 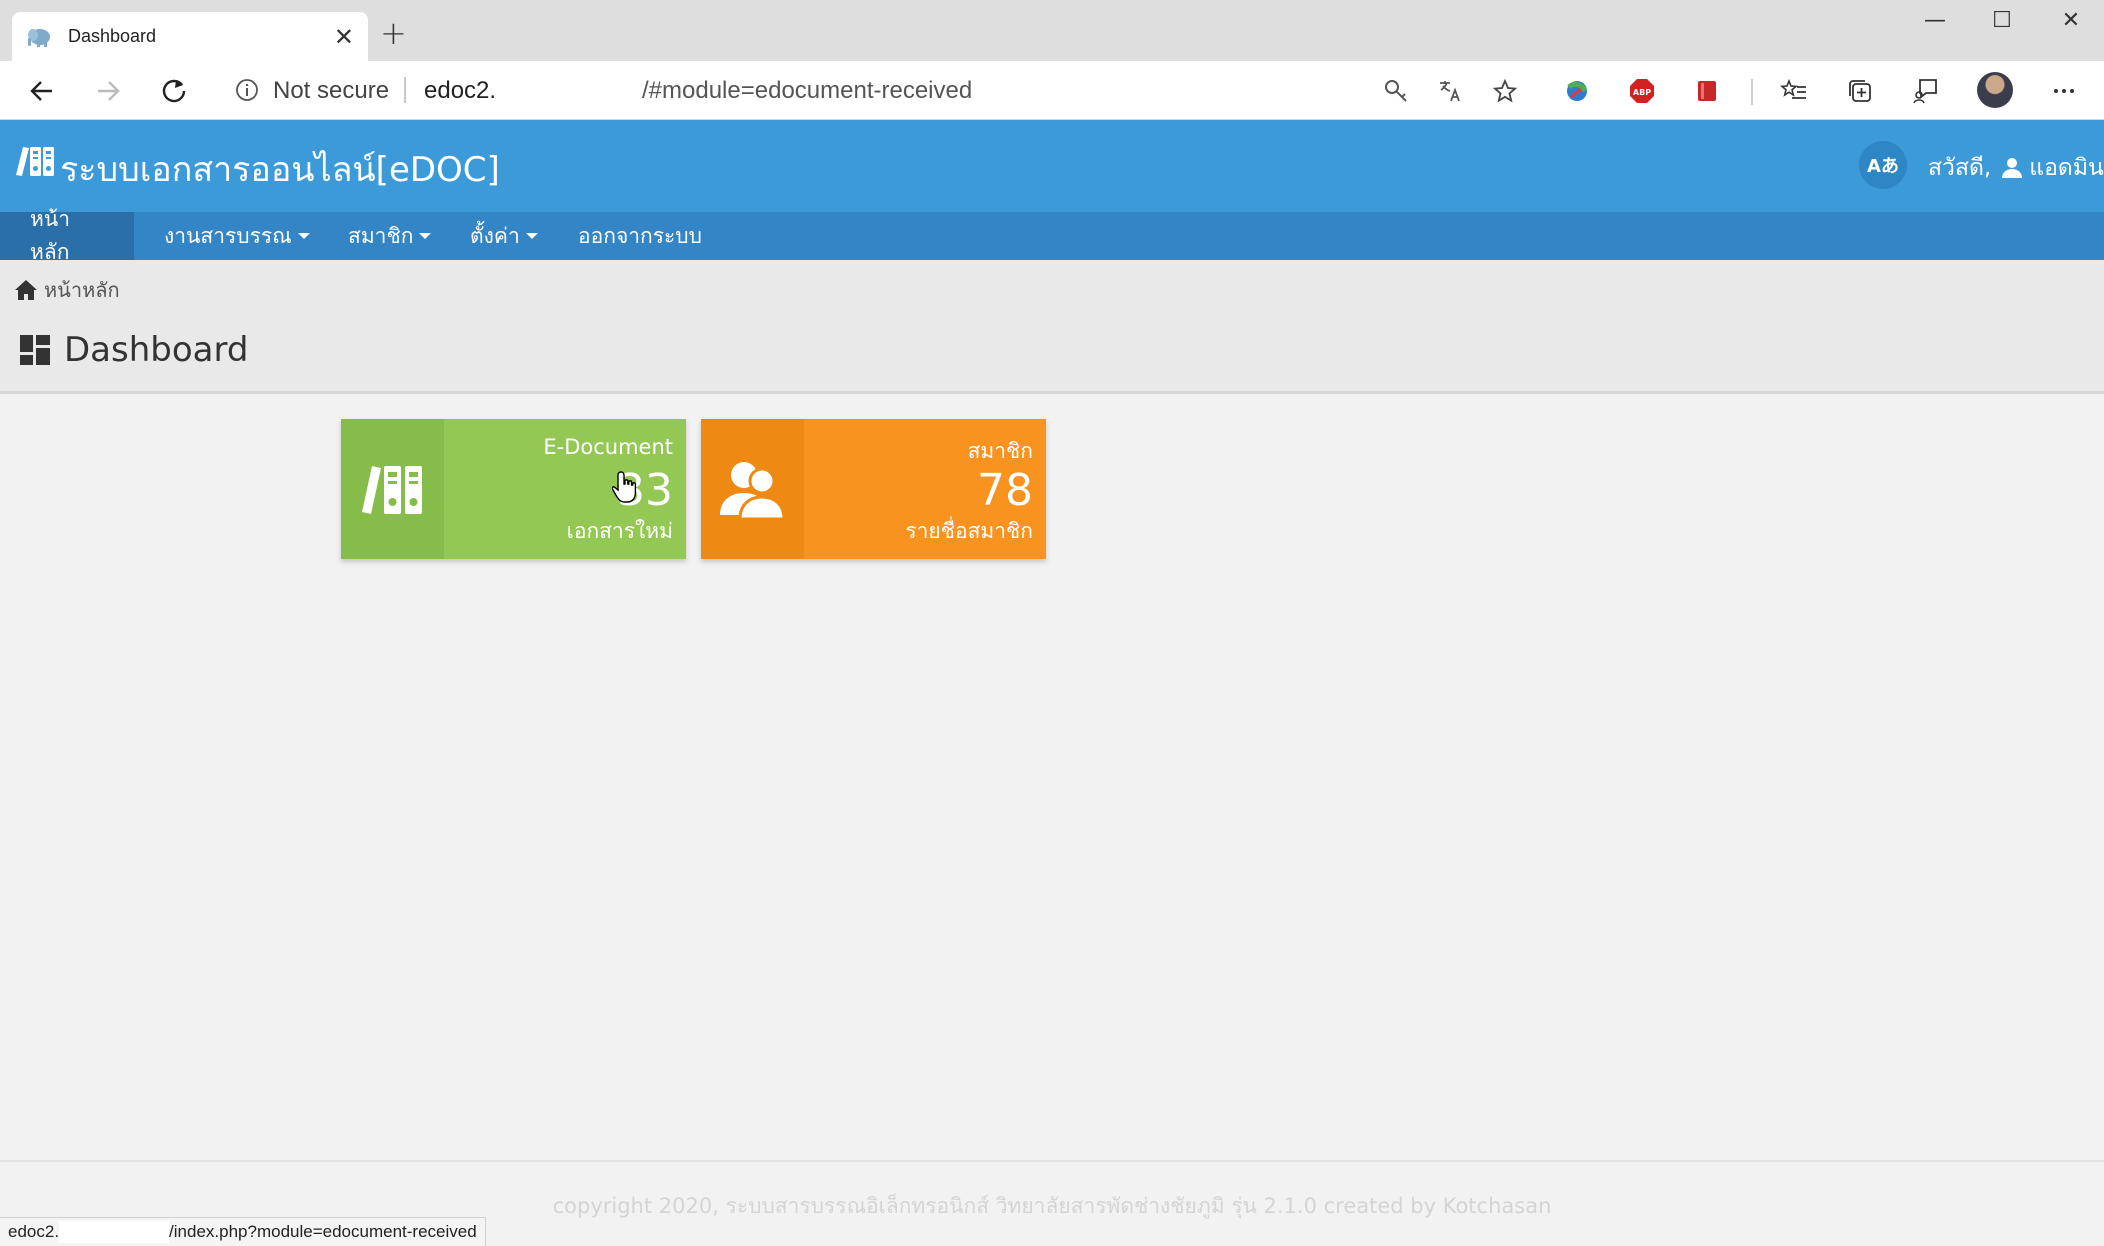 What do you see at coordinates (1794, 91) in the screenshot?
I see `favorites-list-icon` at bounding box center [1794, 91].